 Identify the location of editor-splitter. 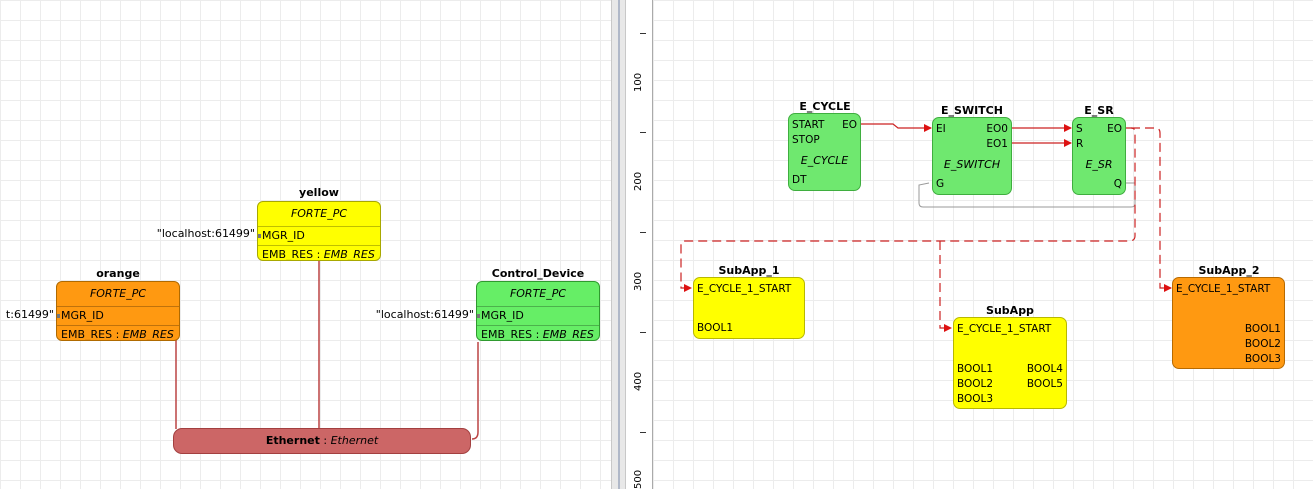
(618, 244).